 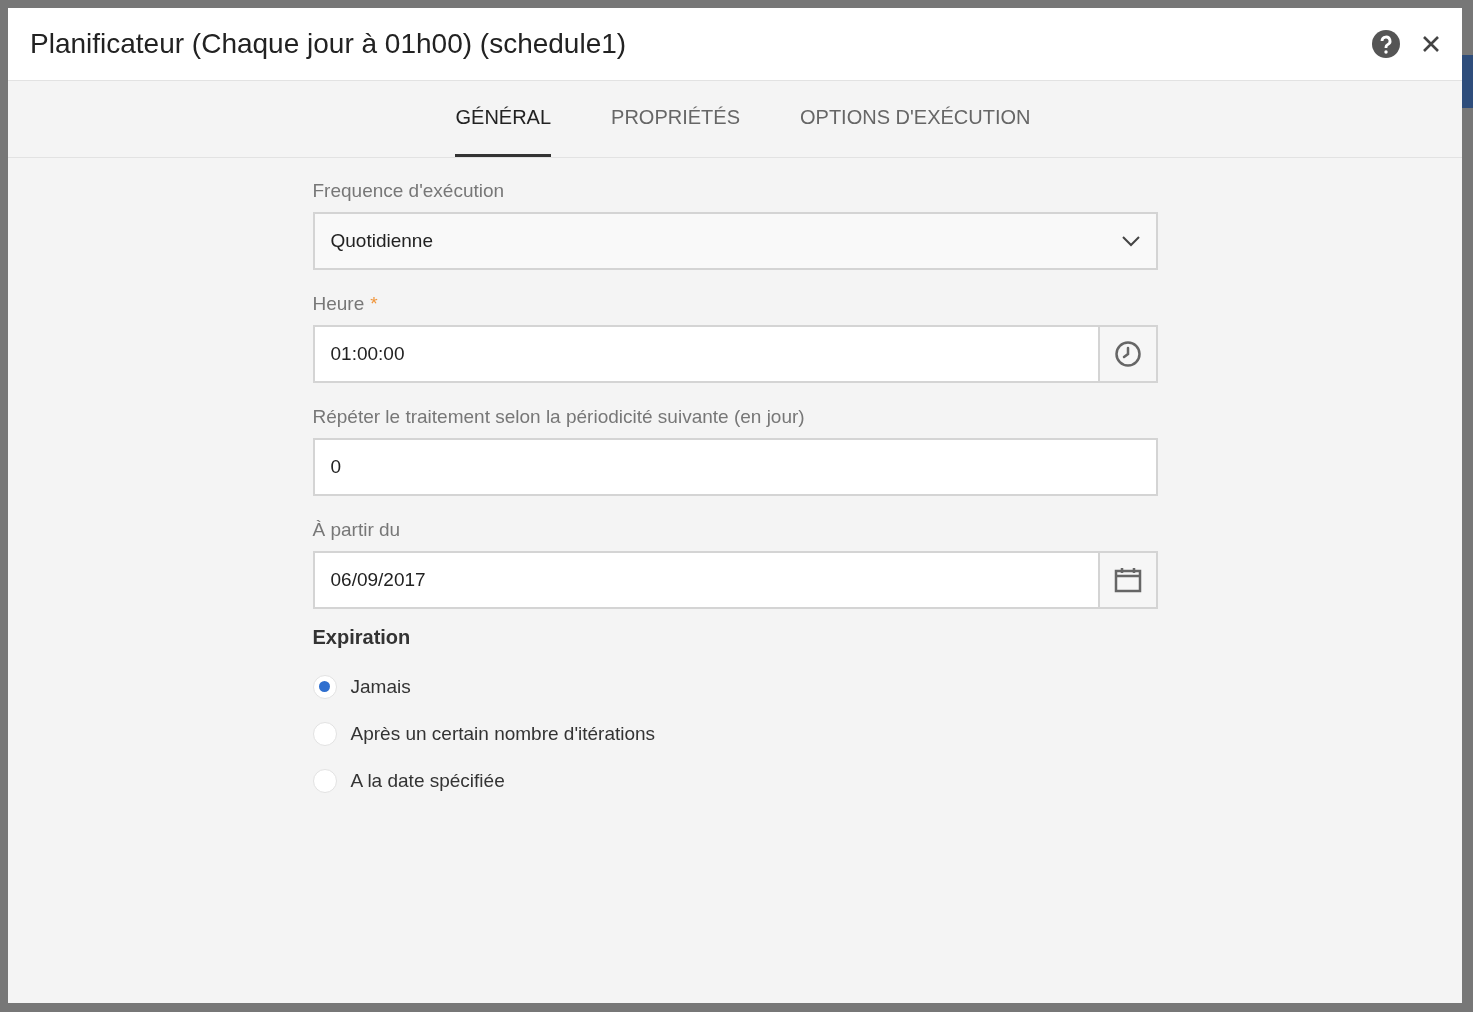 What do you see at coordinates (735, 580) in the screenshot?
I see `input-field: 06/09/2017` at bounding box center [735, 580].